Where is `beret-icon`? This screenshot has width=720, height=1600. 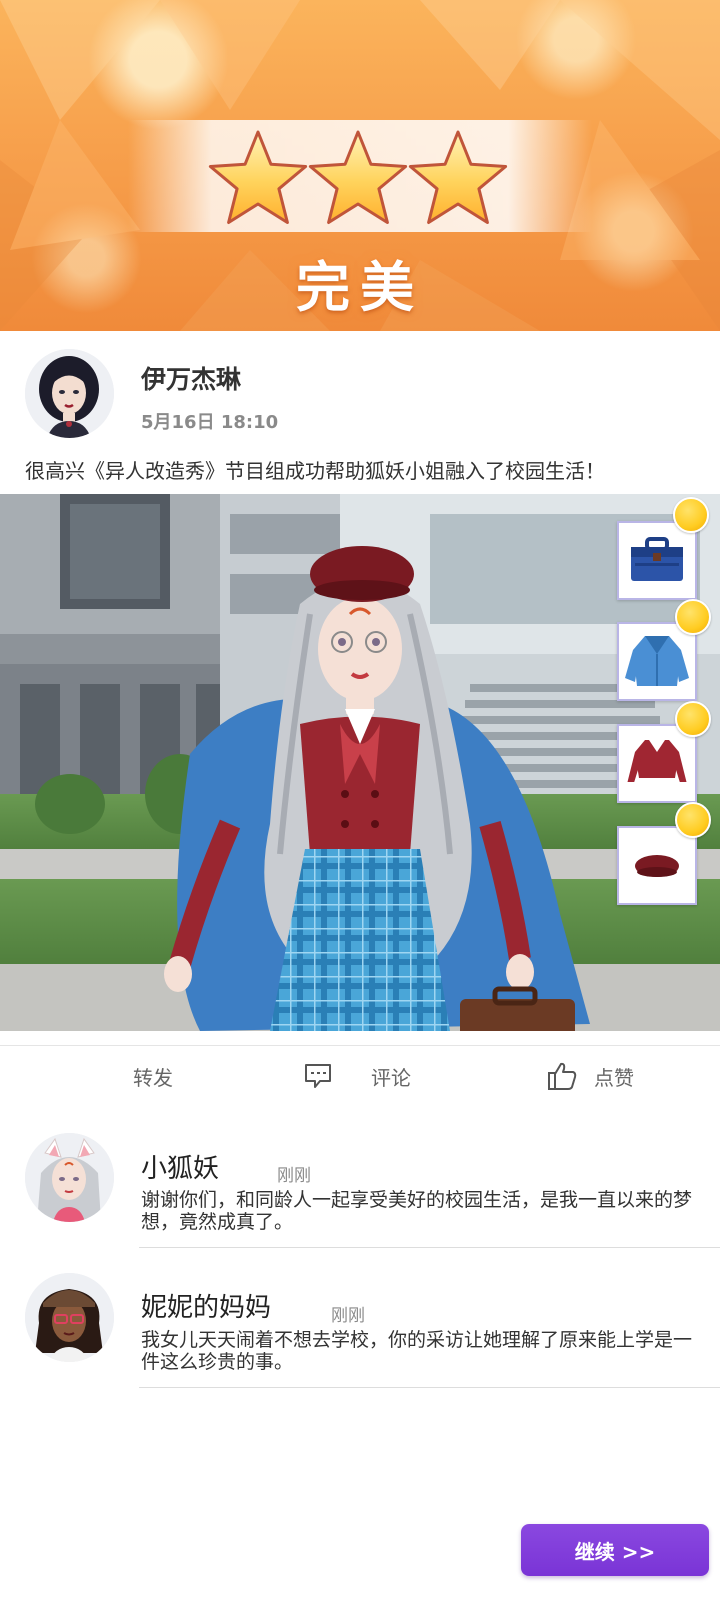
beret-icon is located at coordinates (657, 866).